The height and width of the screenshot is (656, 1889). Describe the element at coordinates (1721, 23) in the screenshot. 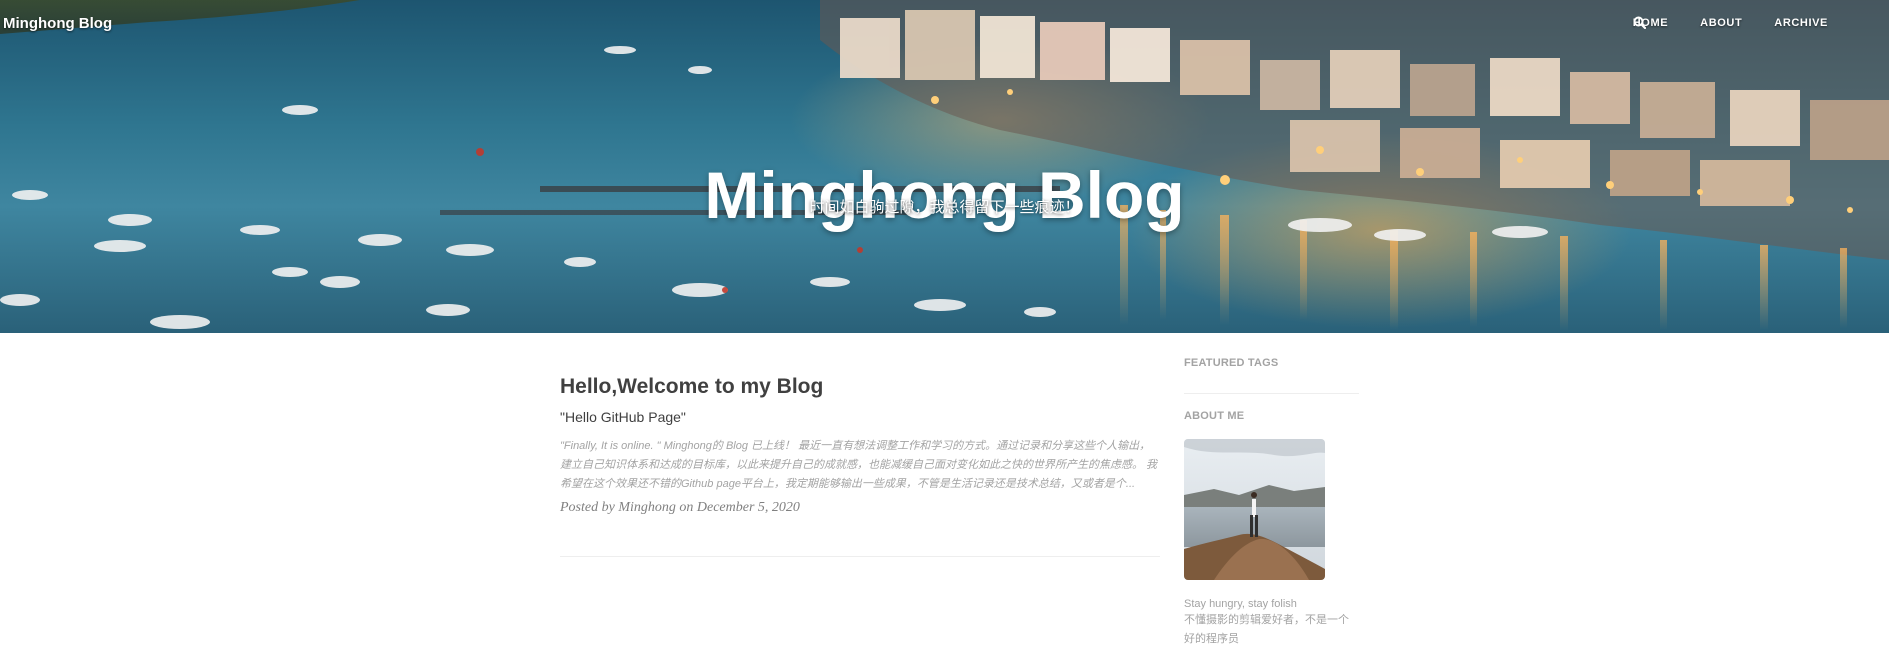

I see `nav-item-about: ABOUT` at that location.